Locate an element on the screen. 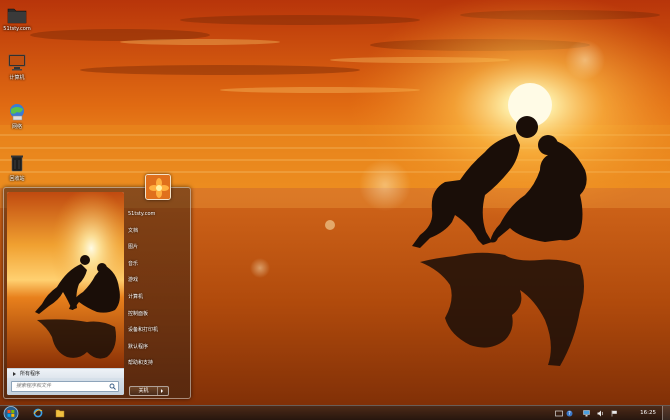 This screenshot has height=420, width=670. desktop-icon-computer: 计算机 is located at coordinates (17, 67).